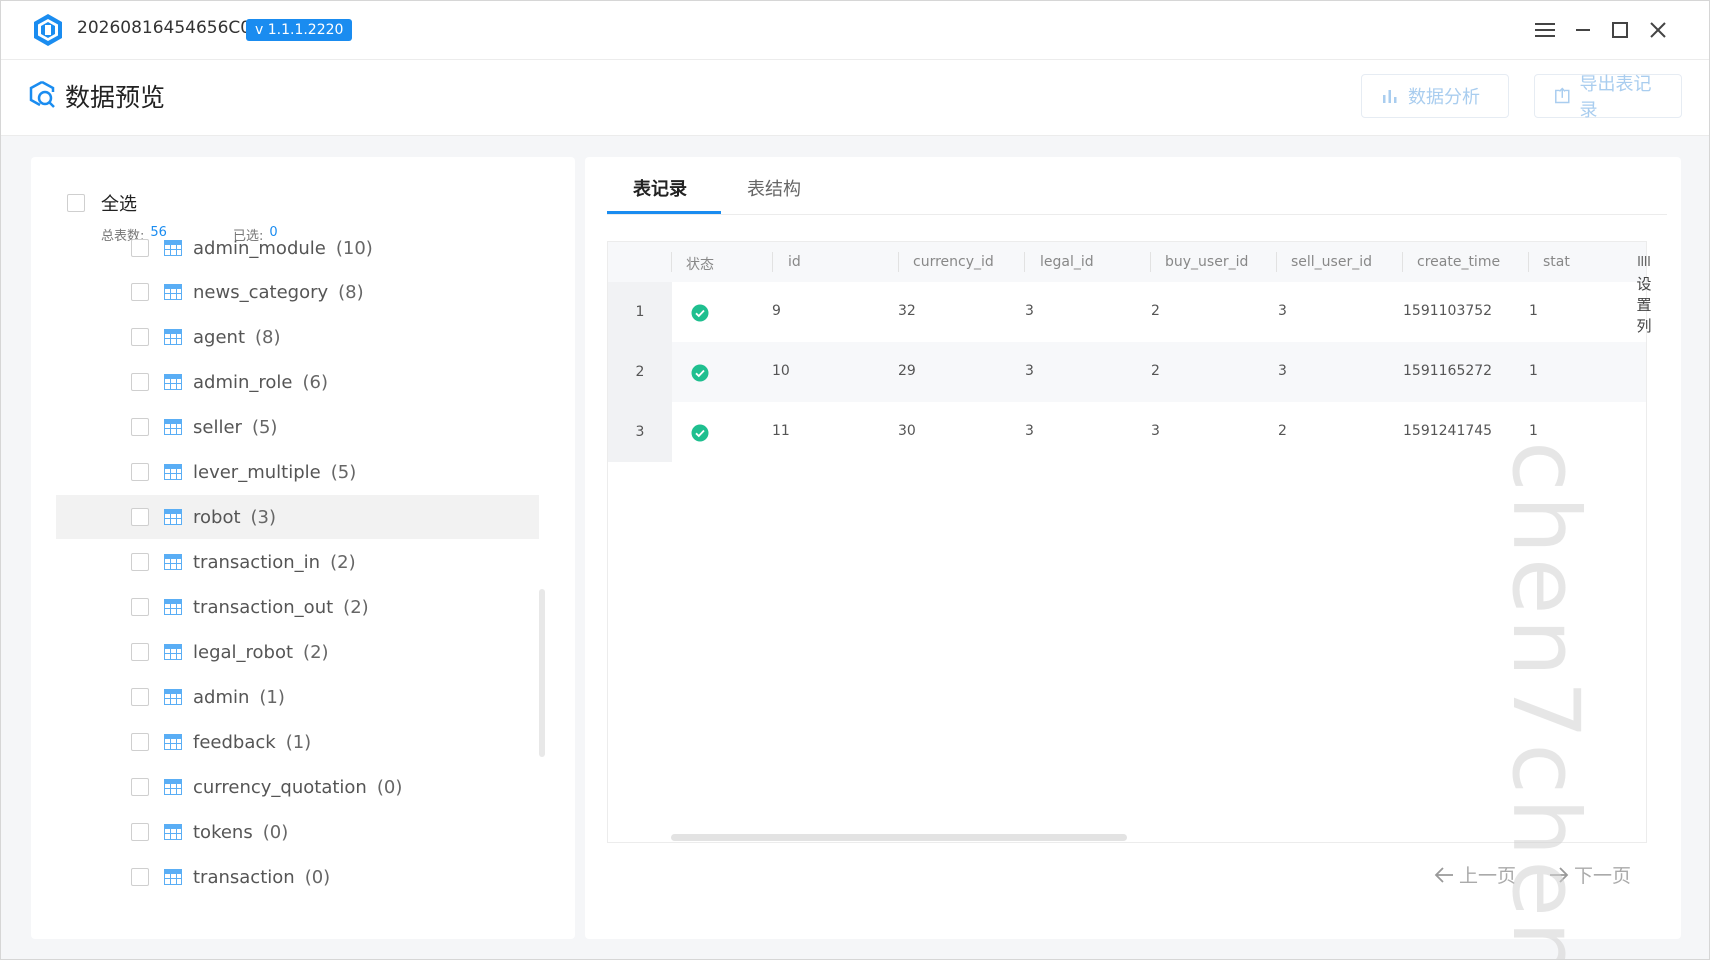  What do you see at coordinates (268, 337) in the screenshot?
I see `tree-item-count: (8)` at bounding box center [268, 337].